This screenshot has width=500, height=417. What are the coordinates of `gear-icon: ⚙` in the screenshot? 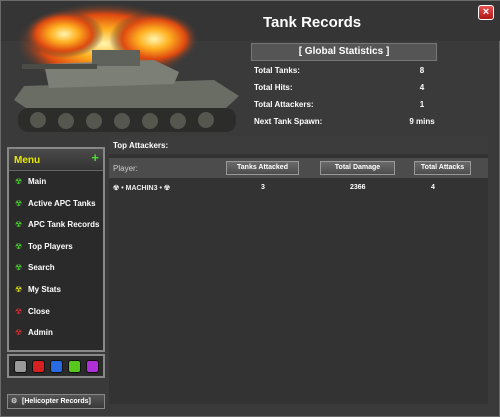 It's located at (14, 401).